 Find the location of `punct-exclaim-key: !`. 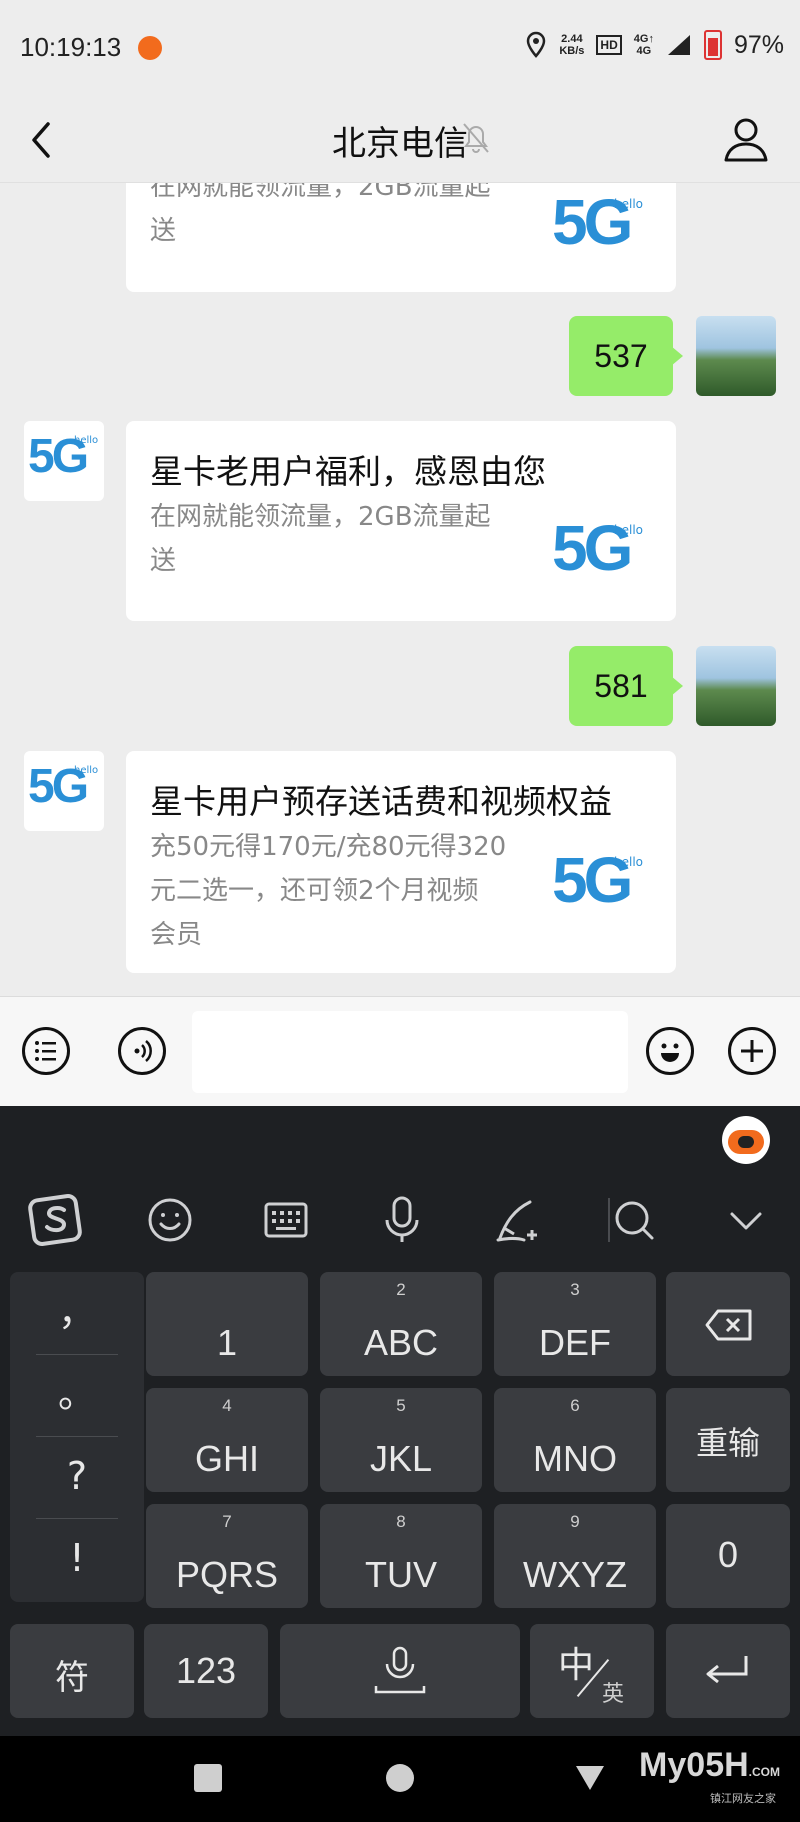

punct-exclaim-key: ! is located at coordinates (77, 1558).